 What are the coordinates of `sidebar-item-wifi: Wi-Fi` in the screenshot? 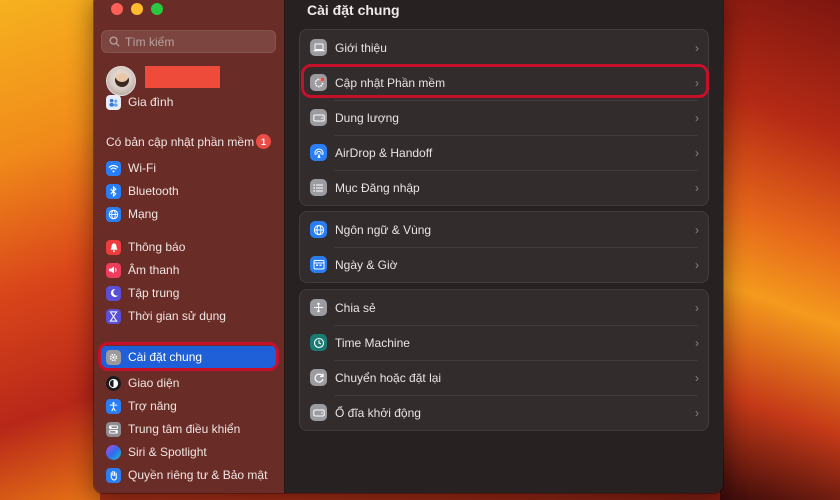 It's located at (189, 168).